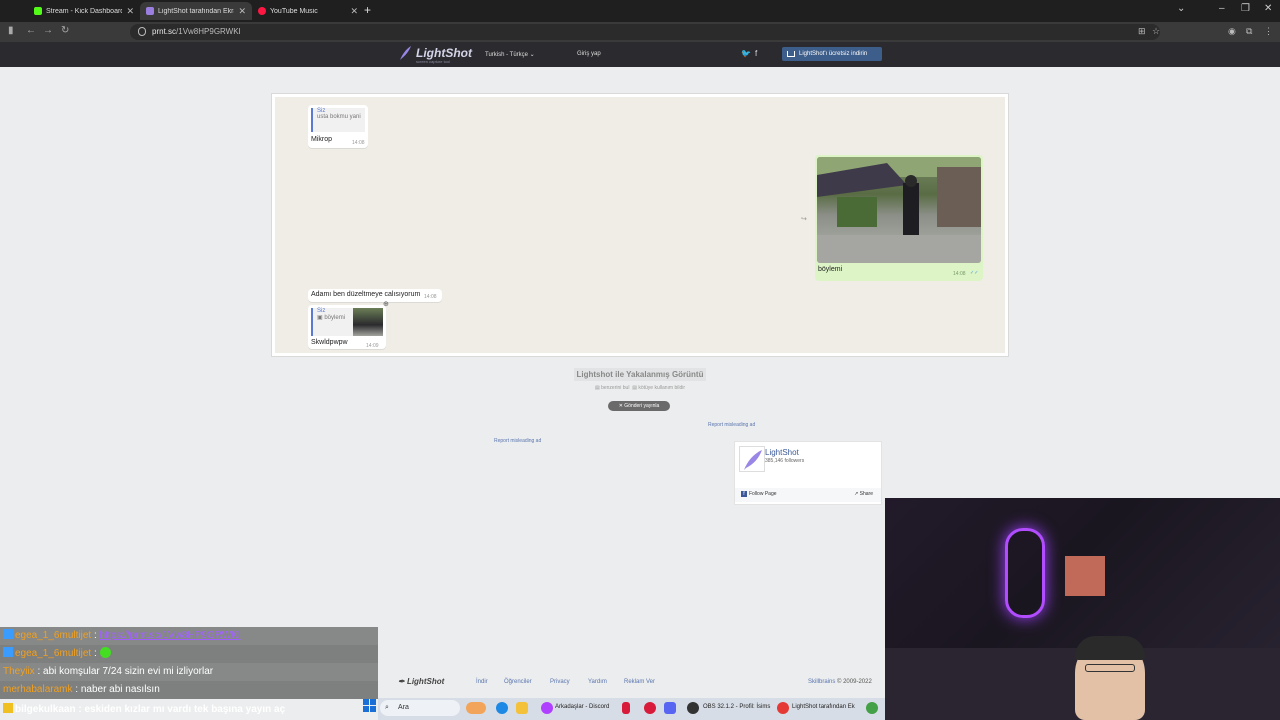 This screenshot has height=720, width=1280. Describe the element at coordinates (746, 53) in the screenshot. I see `twitter-icon: 🐦` at that location.